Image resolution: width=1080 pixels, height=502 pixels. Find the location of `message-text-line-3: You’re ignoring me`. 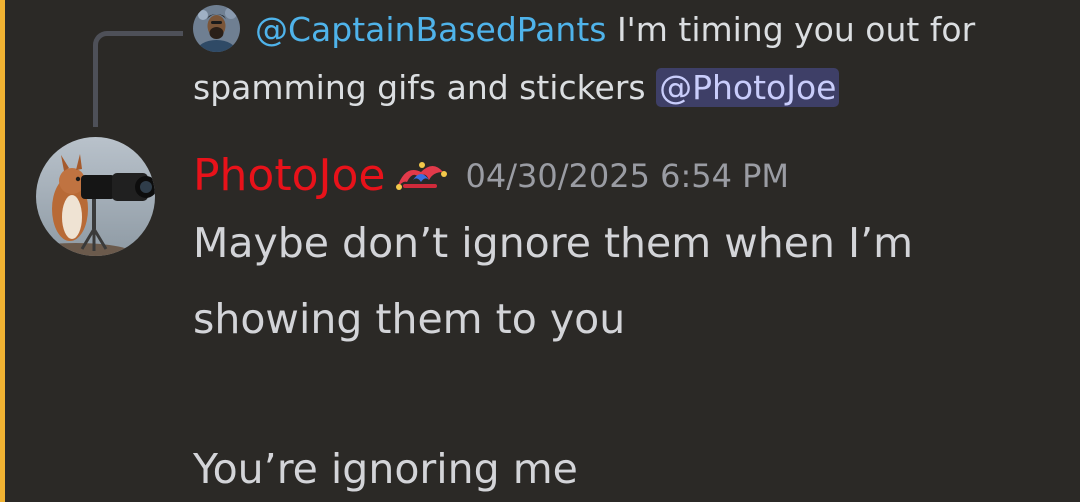

message-text-line-3: You’re ignoring me is located at coordinates (385, 469).